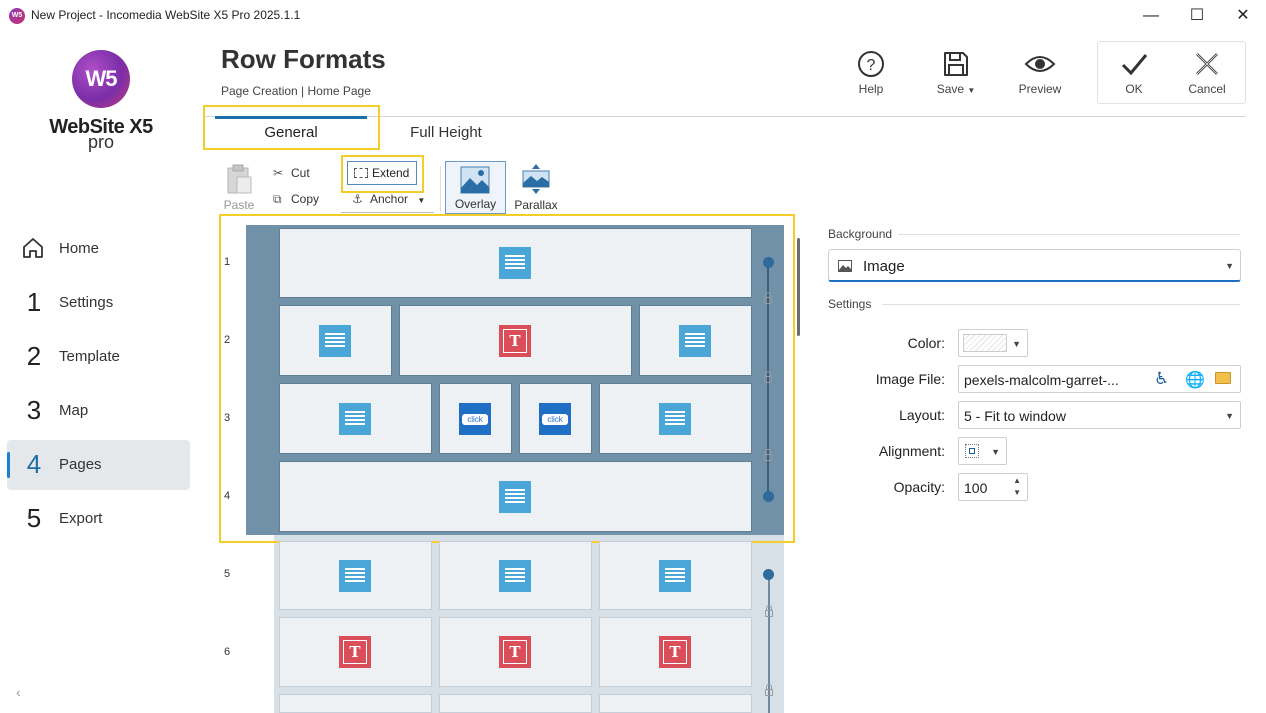 This screenshot has width=1266, height=713. What do you see at coordinates (80, 464) in the screenshot?
I see `nav-label-pages: Pages` at bounding box center [80, 464].